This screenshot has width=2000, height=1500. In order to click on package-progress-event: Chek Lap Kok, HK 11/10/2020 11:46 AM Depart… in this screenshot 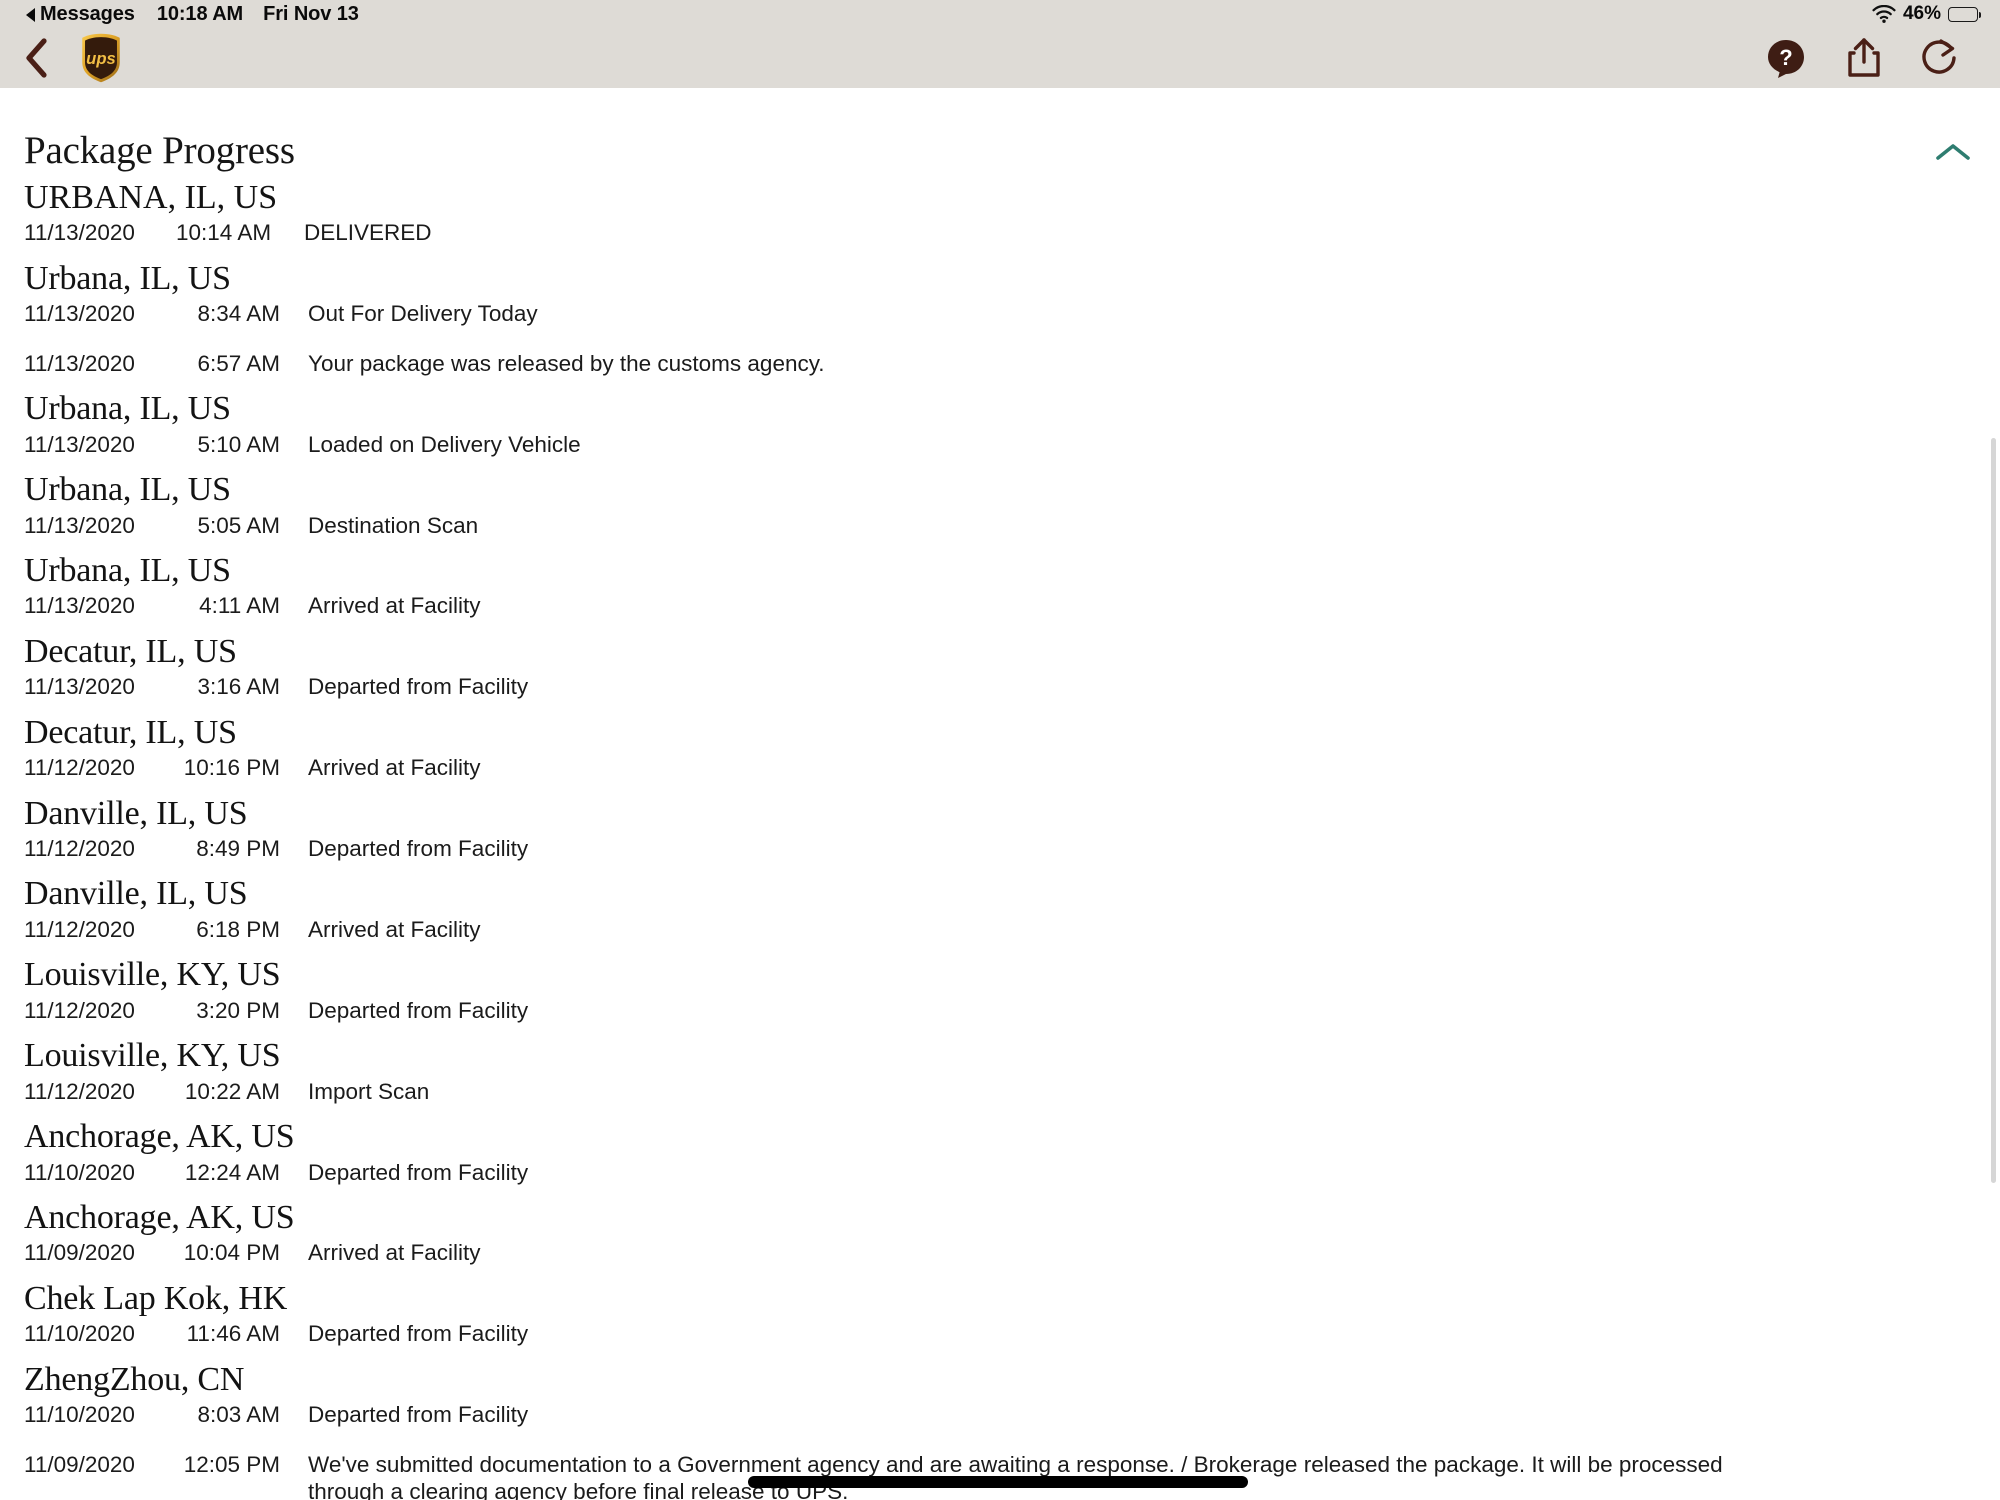, I will do `click(1000, 1313)`.